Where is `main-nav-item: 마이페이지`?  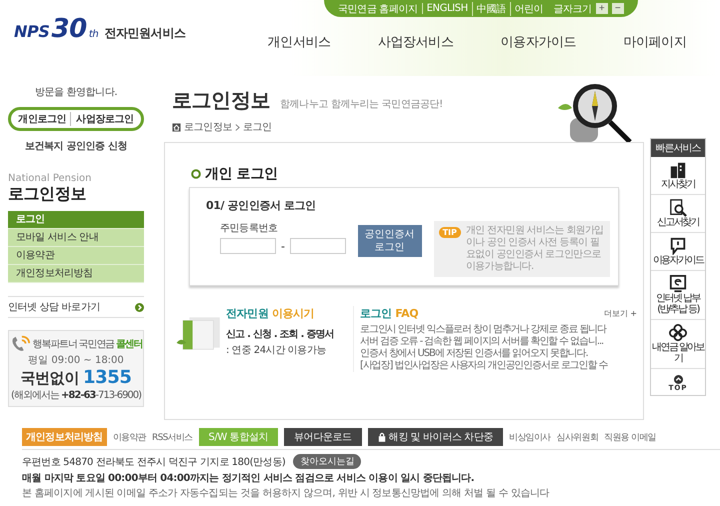 main-nav-item: 마이페이지 is located at coordinates (654, 42).